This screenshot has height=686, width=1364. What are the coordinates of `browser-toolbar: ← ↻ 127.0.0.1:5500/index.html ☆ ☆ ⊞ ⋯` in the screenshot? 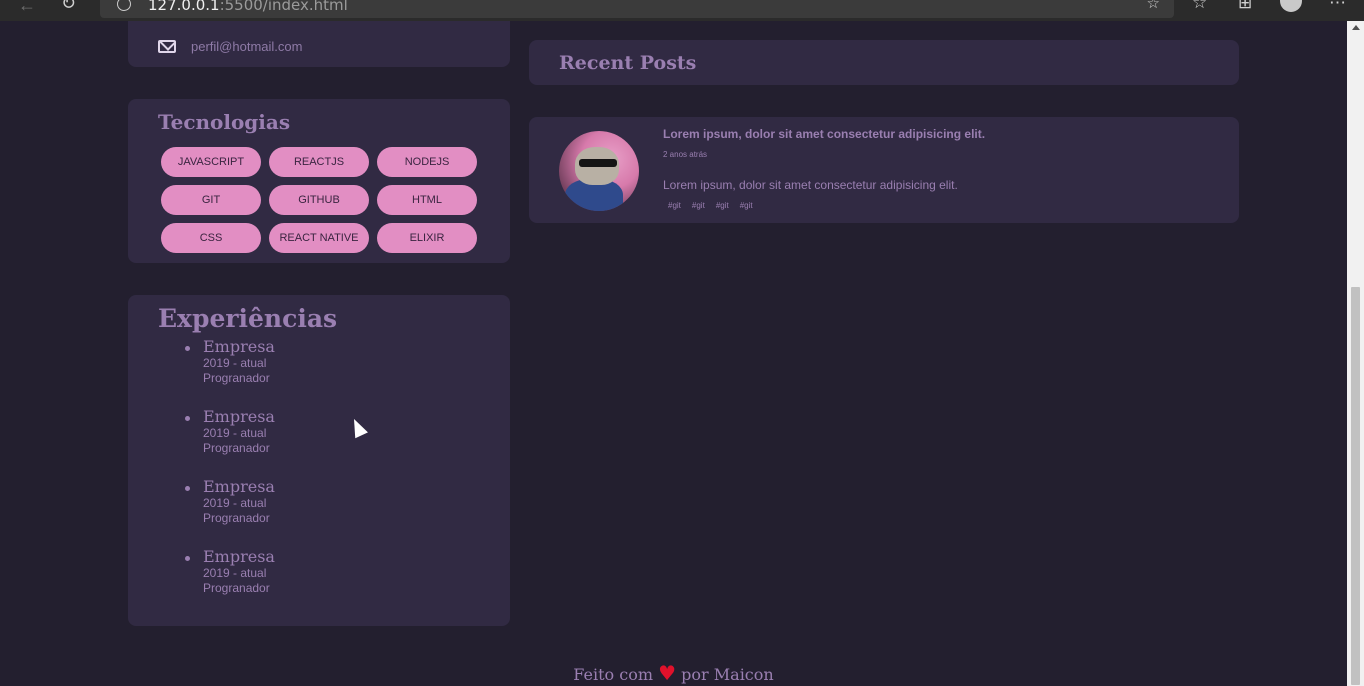 It's located at (682, 10).